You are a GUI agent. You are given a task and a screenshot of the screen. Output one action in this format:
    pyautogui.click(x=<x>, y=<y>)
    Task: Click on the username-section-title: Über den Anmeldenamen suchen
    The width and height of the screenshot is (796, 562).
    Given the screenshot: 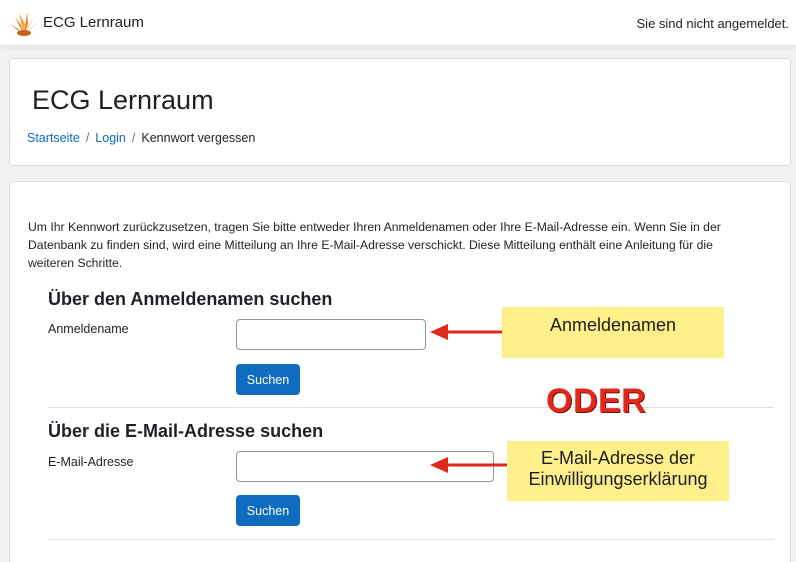 What is the action you would take?
    pyautogui.click(x=190, y=299)
    